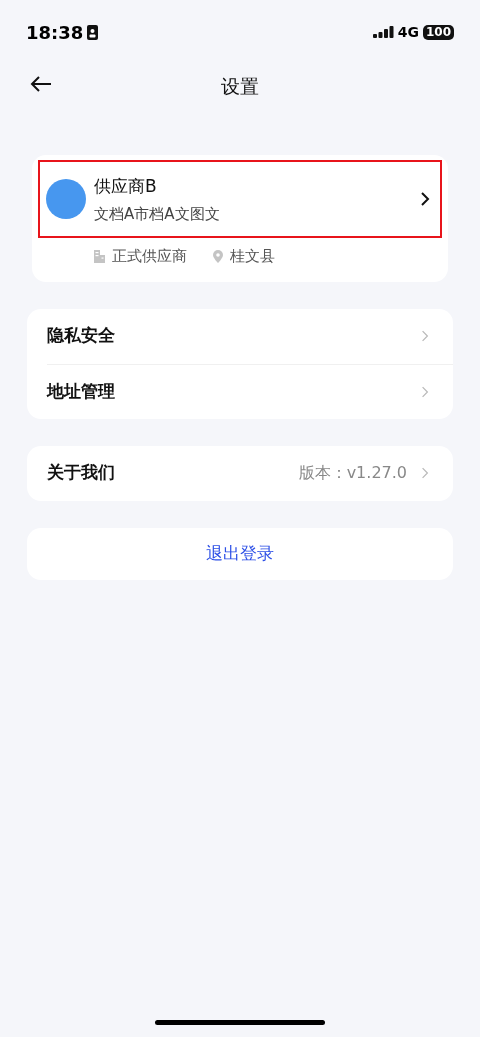 The image size is (480, 1037). I want to click on menu-item: 地址管理, so click(250, 391).